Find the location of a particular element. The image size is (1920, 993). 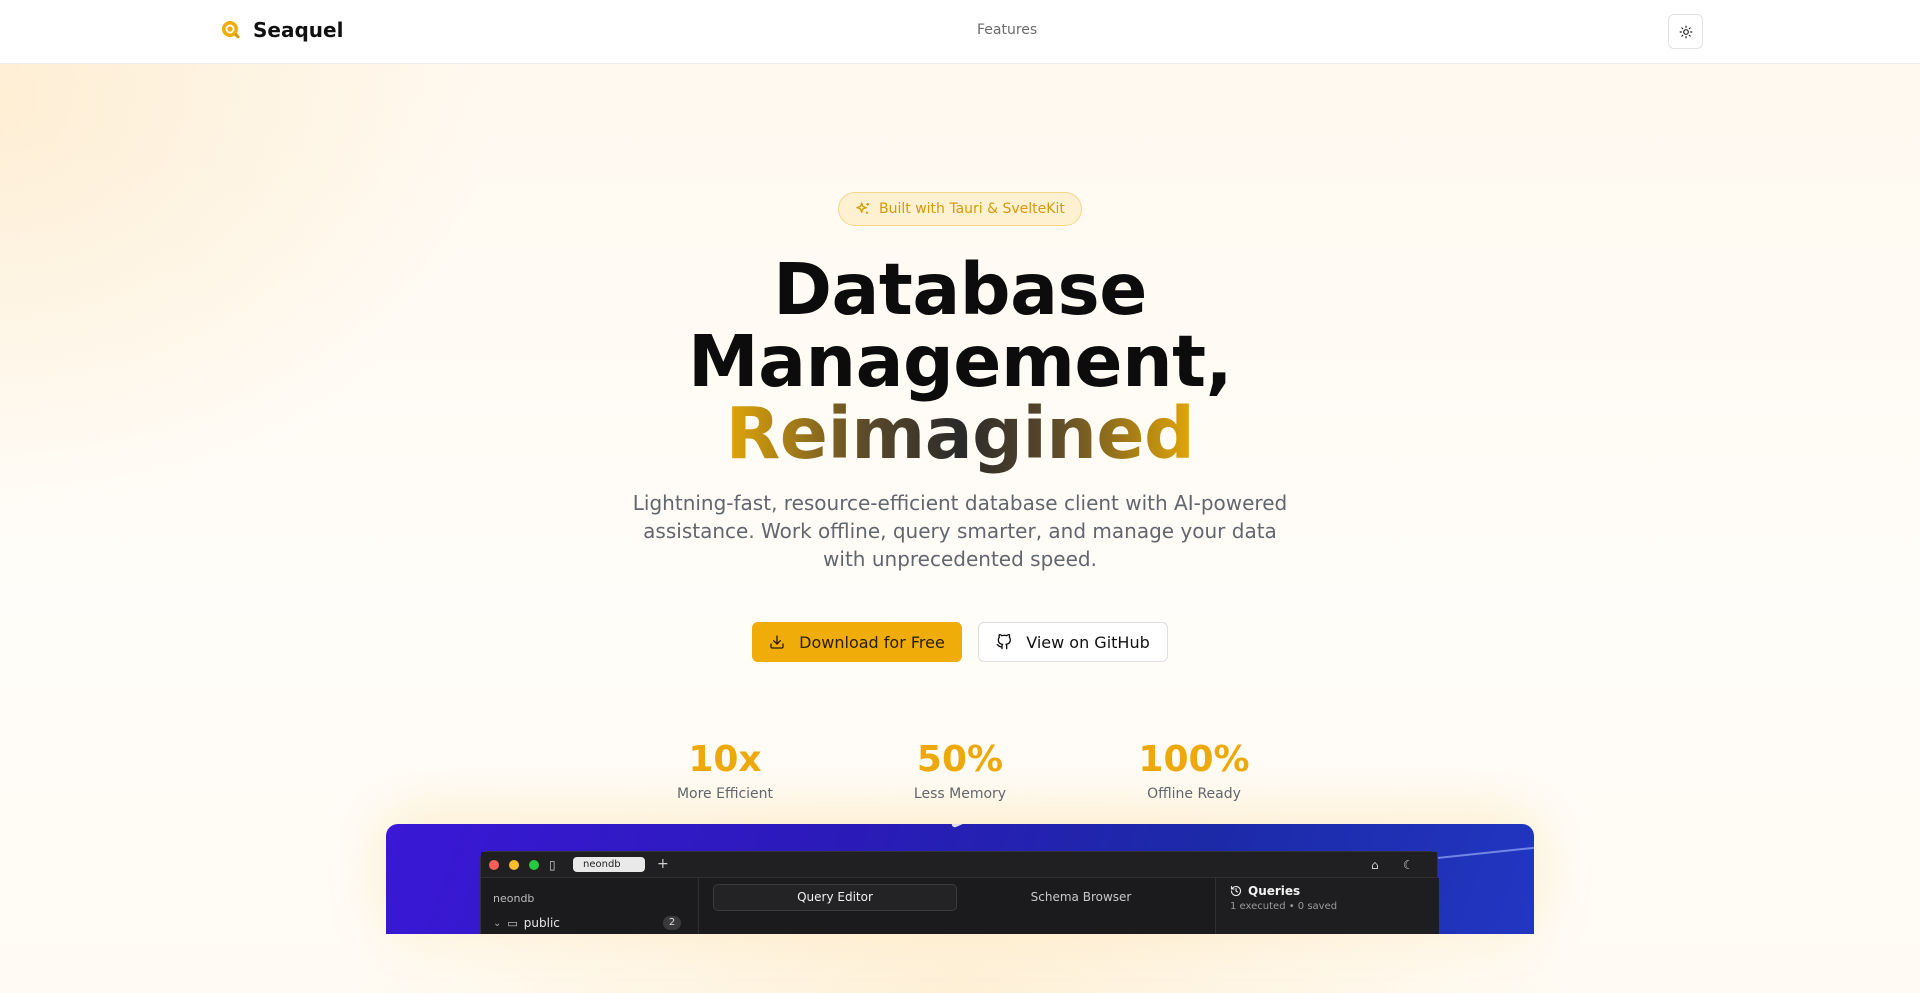

tech-badge: Built with Tauri & SvelteKit is located at coordinates (960, 209).